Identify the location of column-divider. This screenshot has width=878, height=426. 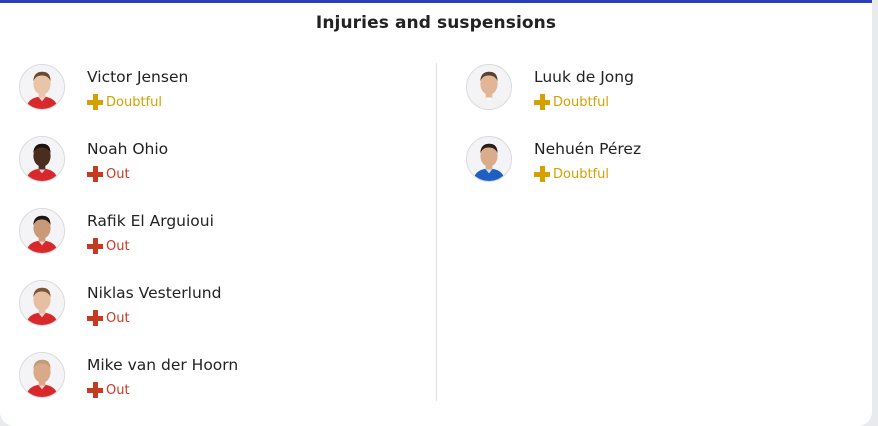
(436, 232).